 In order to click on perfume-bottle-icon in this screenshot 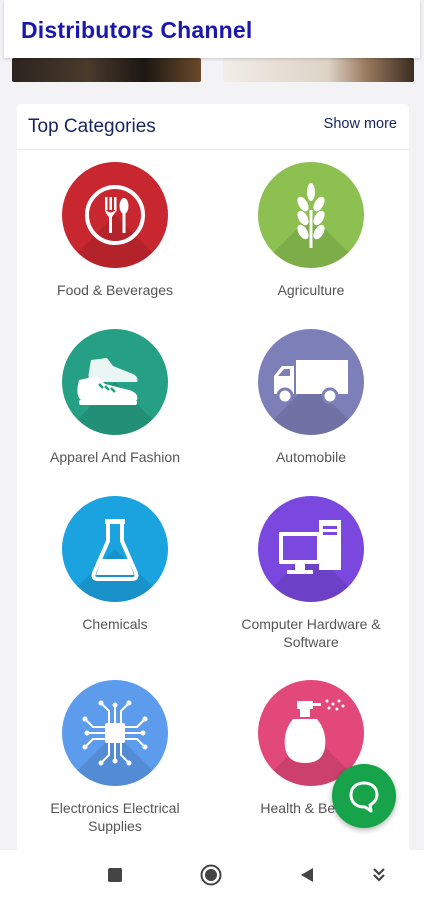, I will do `click(314, 731)`.